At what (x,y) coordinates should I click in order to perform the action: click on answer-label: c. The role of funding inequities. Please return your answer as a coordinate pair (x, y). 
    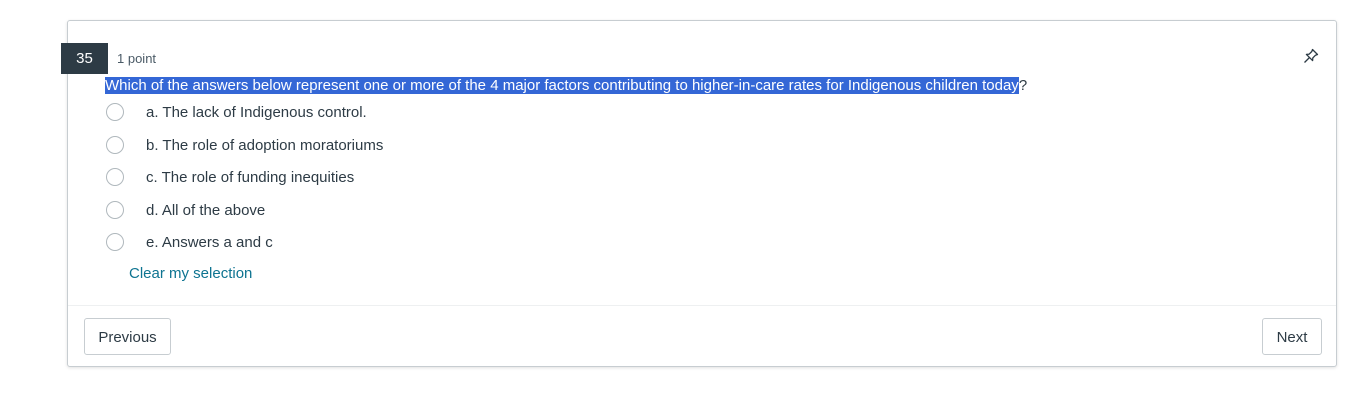
    Looking at the image, I should click on (250, 177).